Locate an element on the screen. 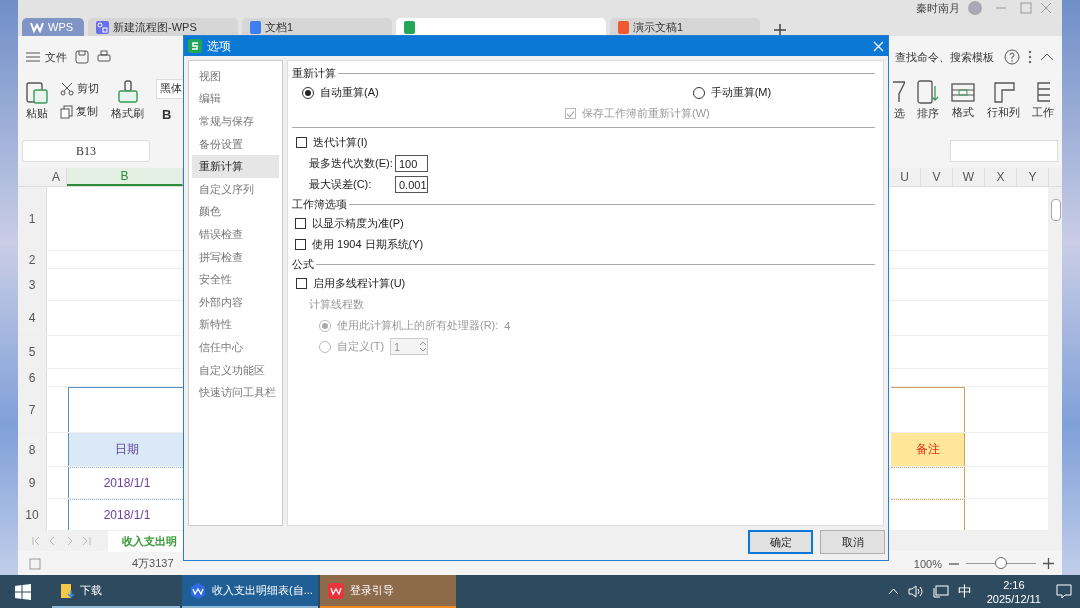 The height and width of the screenshot is (608, 1080). command-search: 查找命令、搜索模板 is located at coordinates (944, 57).